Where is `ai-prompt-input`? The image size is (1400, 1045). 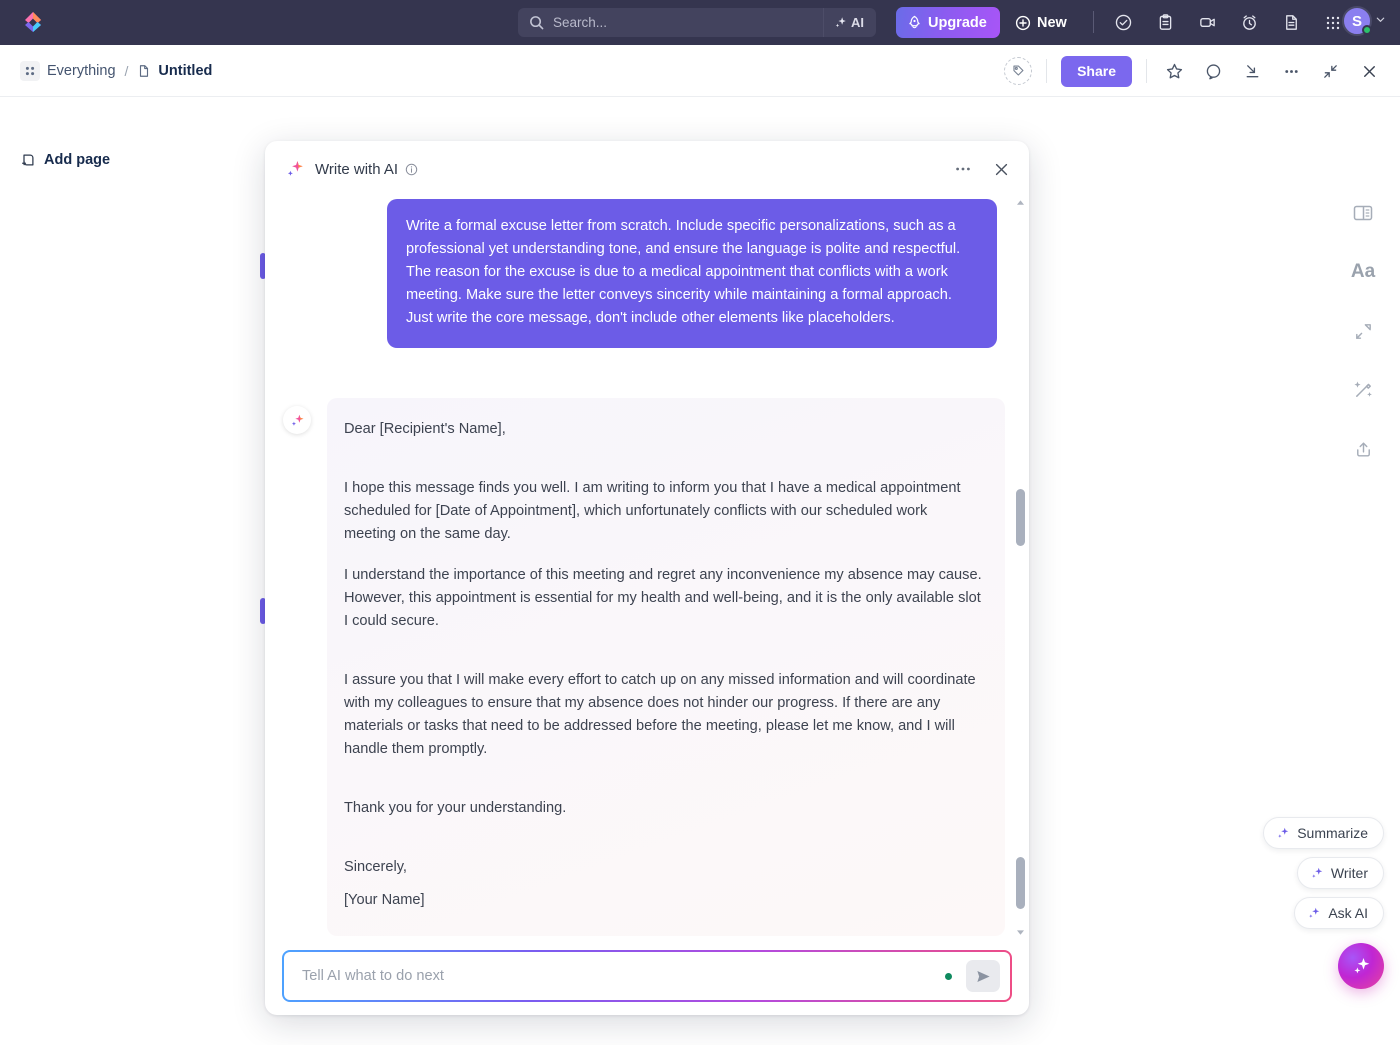
ai-prompt-input is located at coordinates (623, 976).